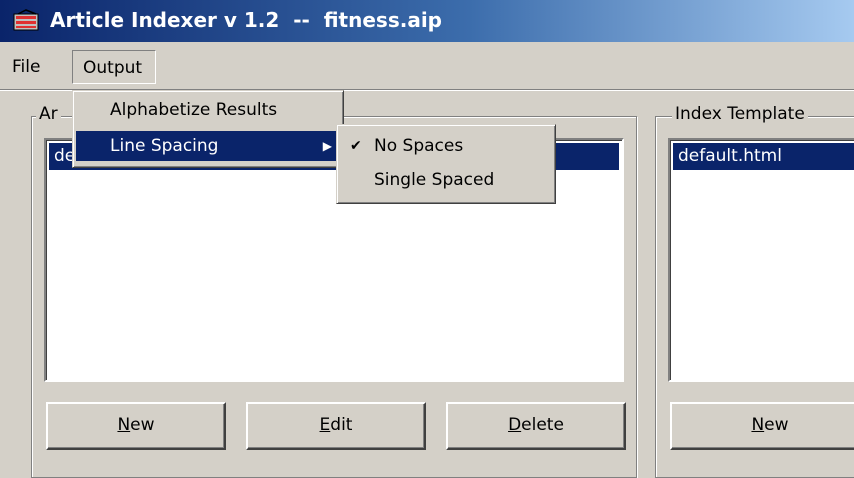 Image resolution: width=854 pixels, height=478 pixels. Describe the element at coordinates (434, 180) in the screenshot. I see `menu-item-label: Single Spaced` at that location.